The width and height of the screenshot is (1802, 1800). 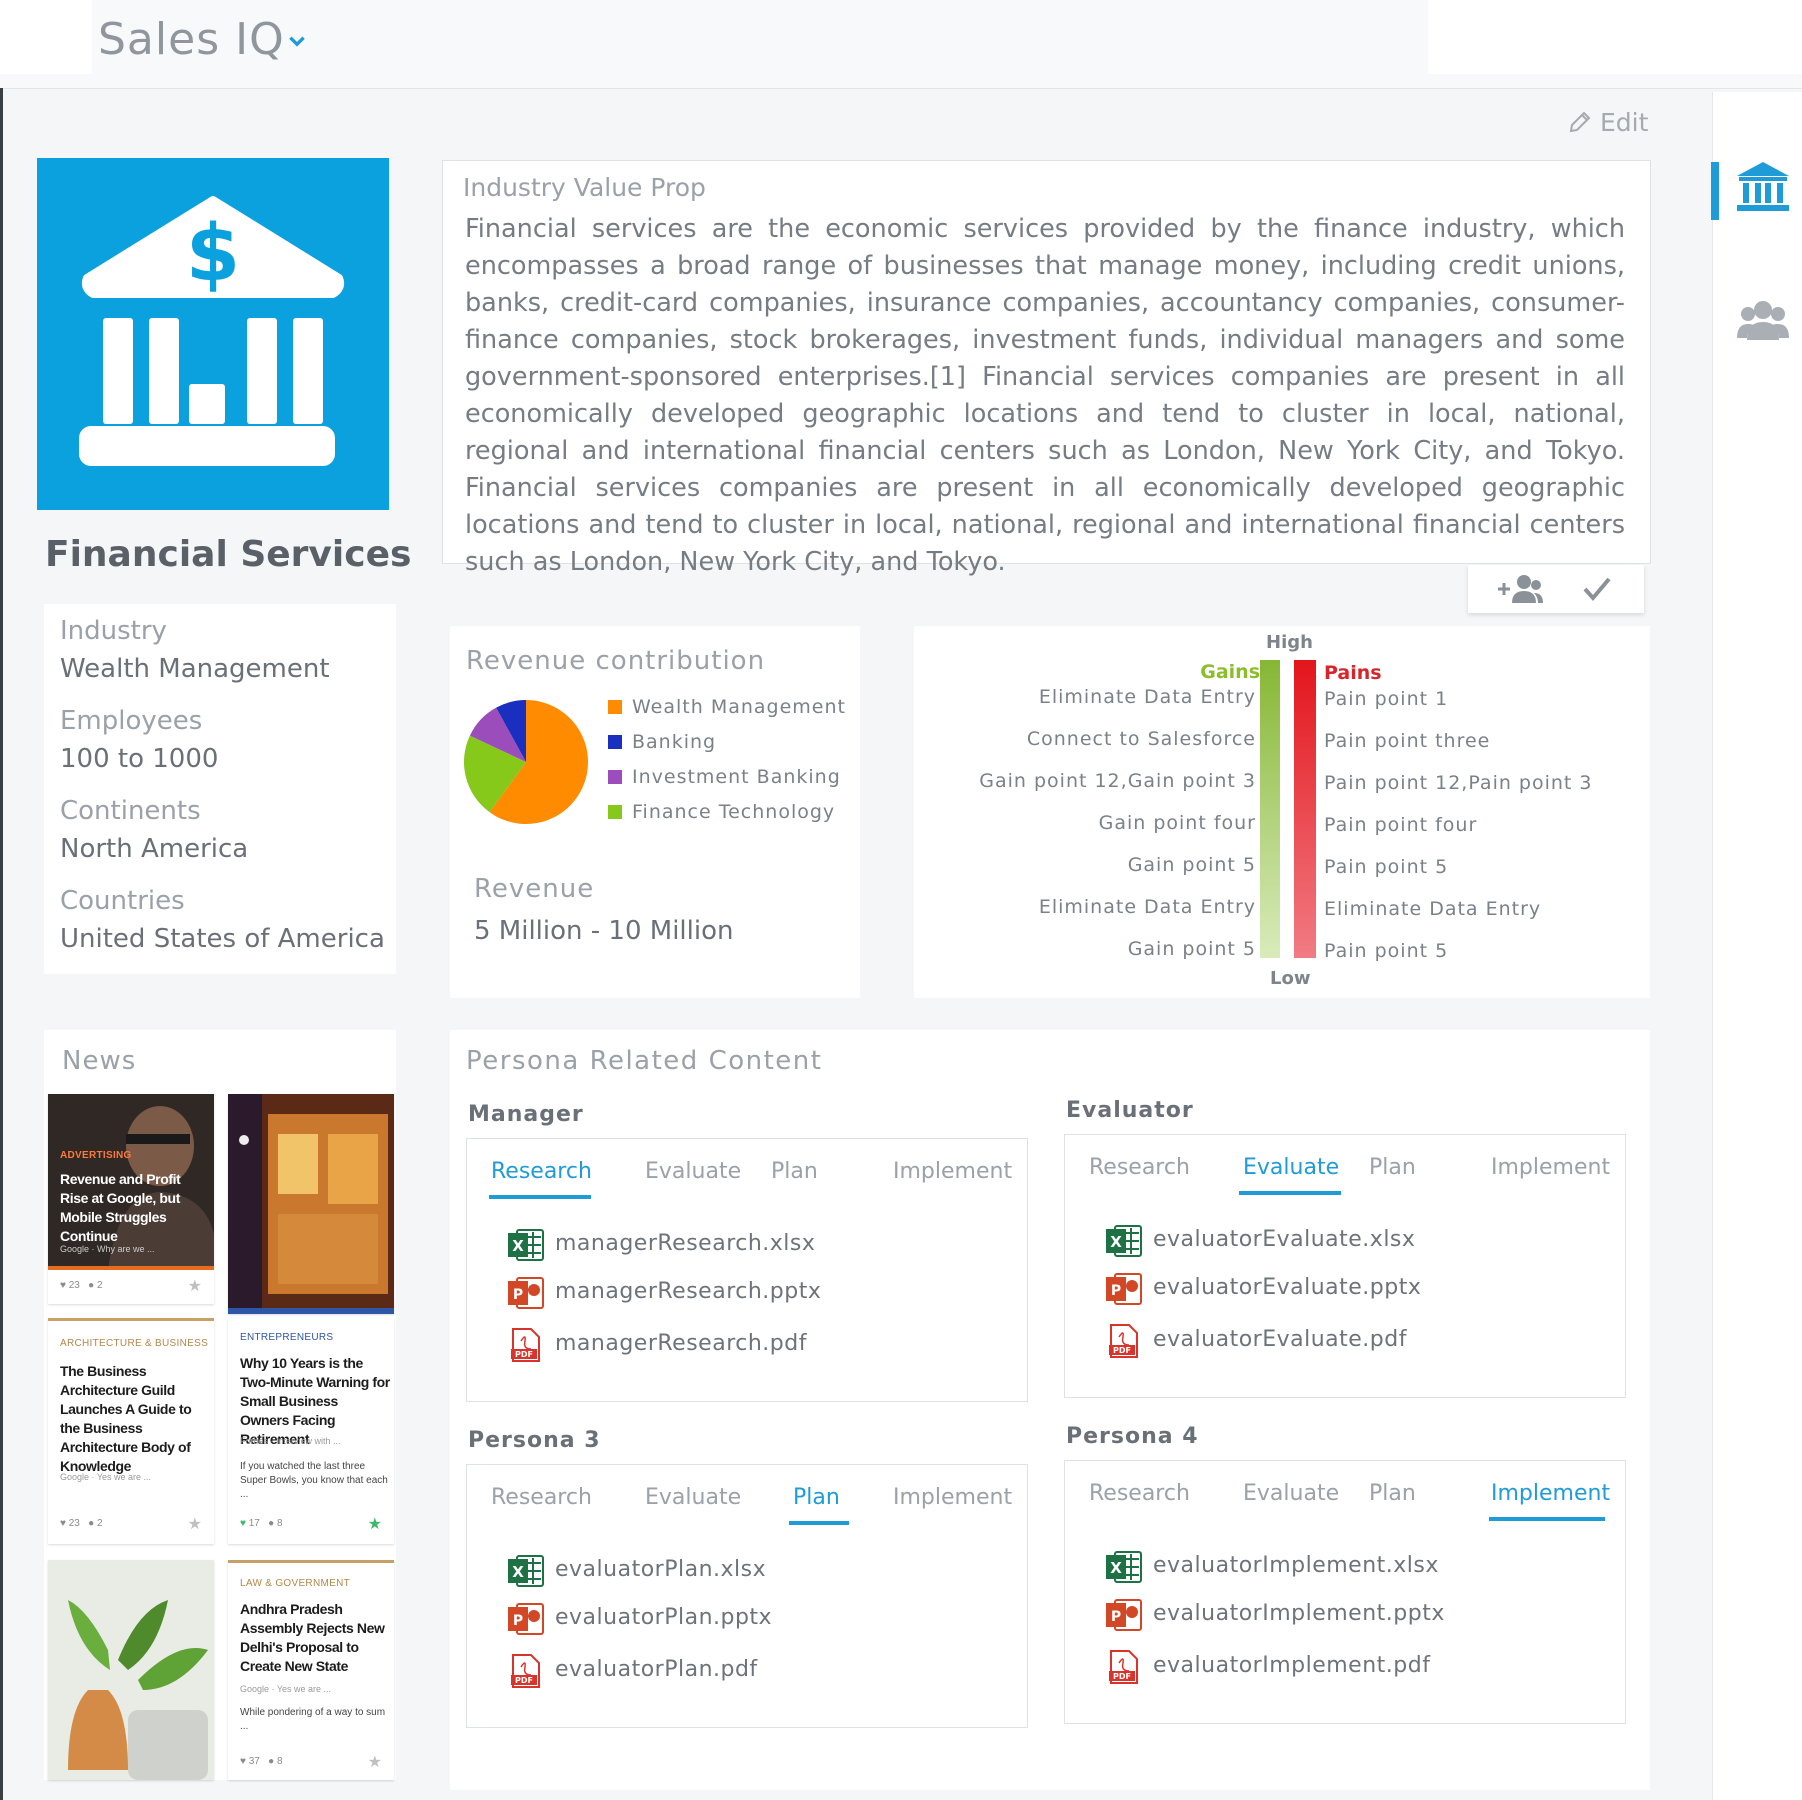 I want to click on gains-label: Gains, so click(x=1230, y=672).